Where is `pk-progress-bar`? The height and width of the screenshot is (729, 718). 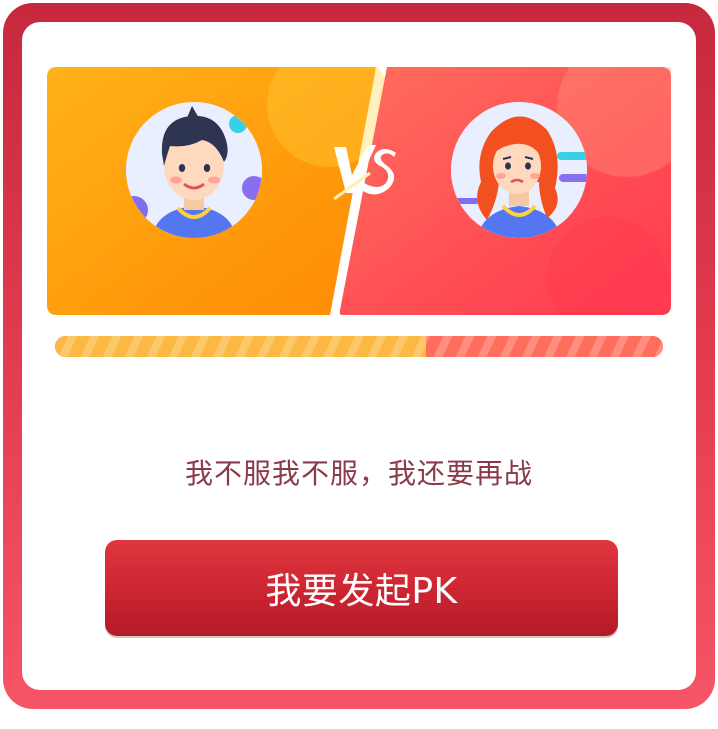 pk-progress-bar is located at coordinates (359, 346).